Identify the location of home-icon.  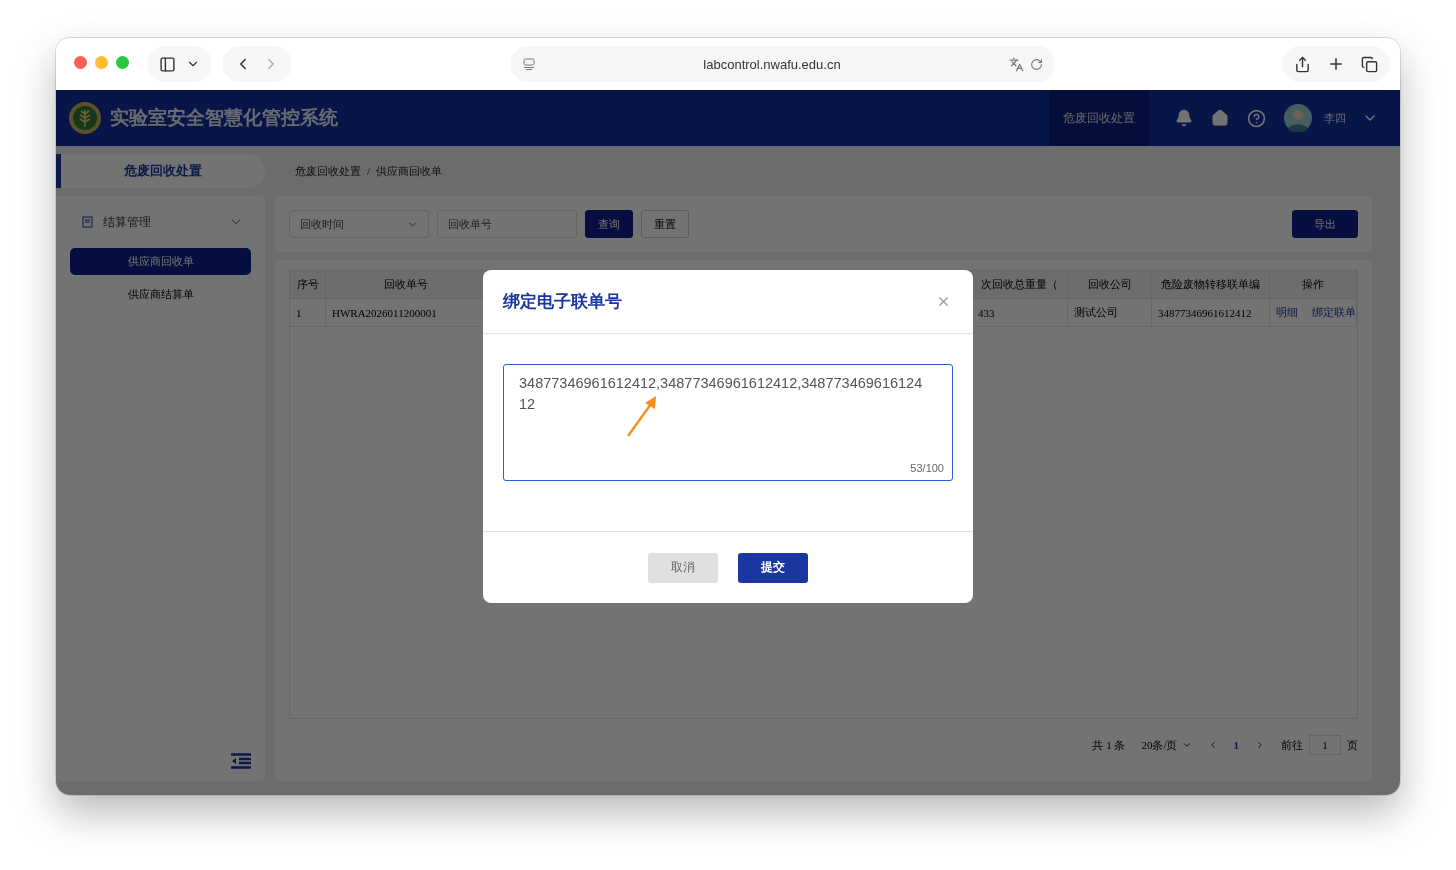
(1220, 118).